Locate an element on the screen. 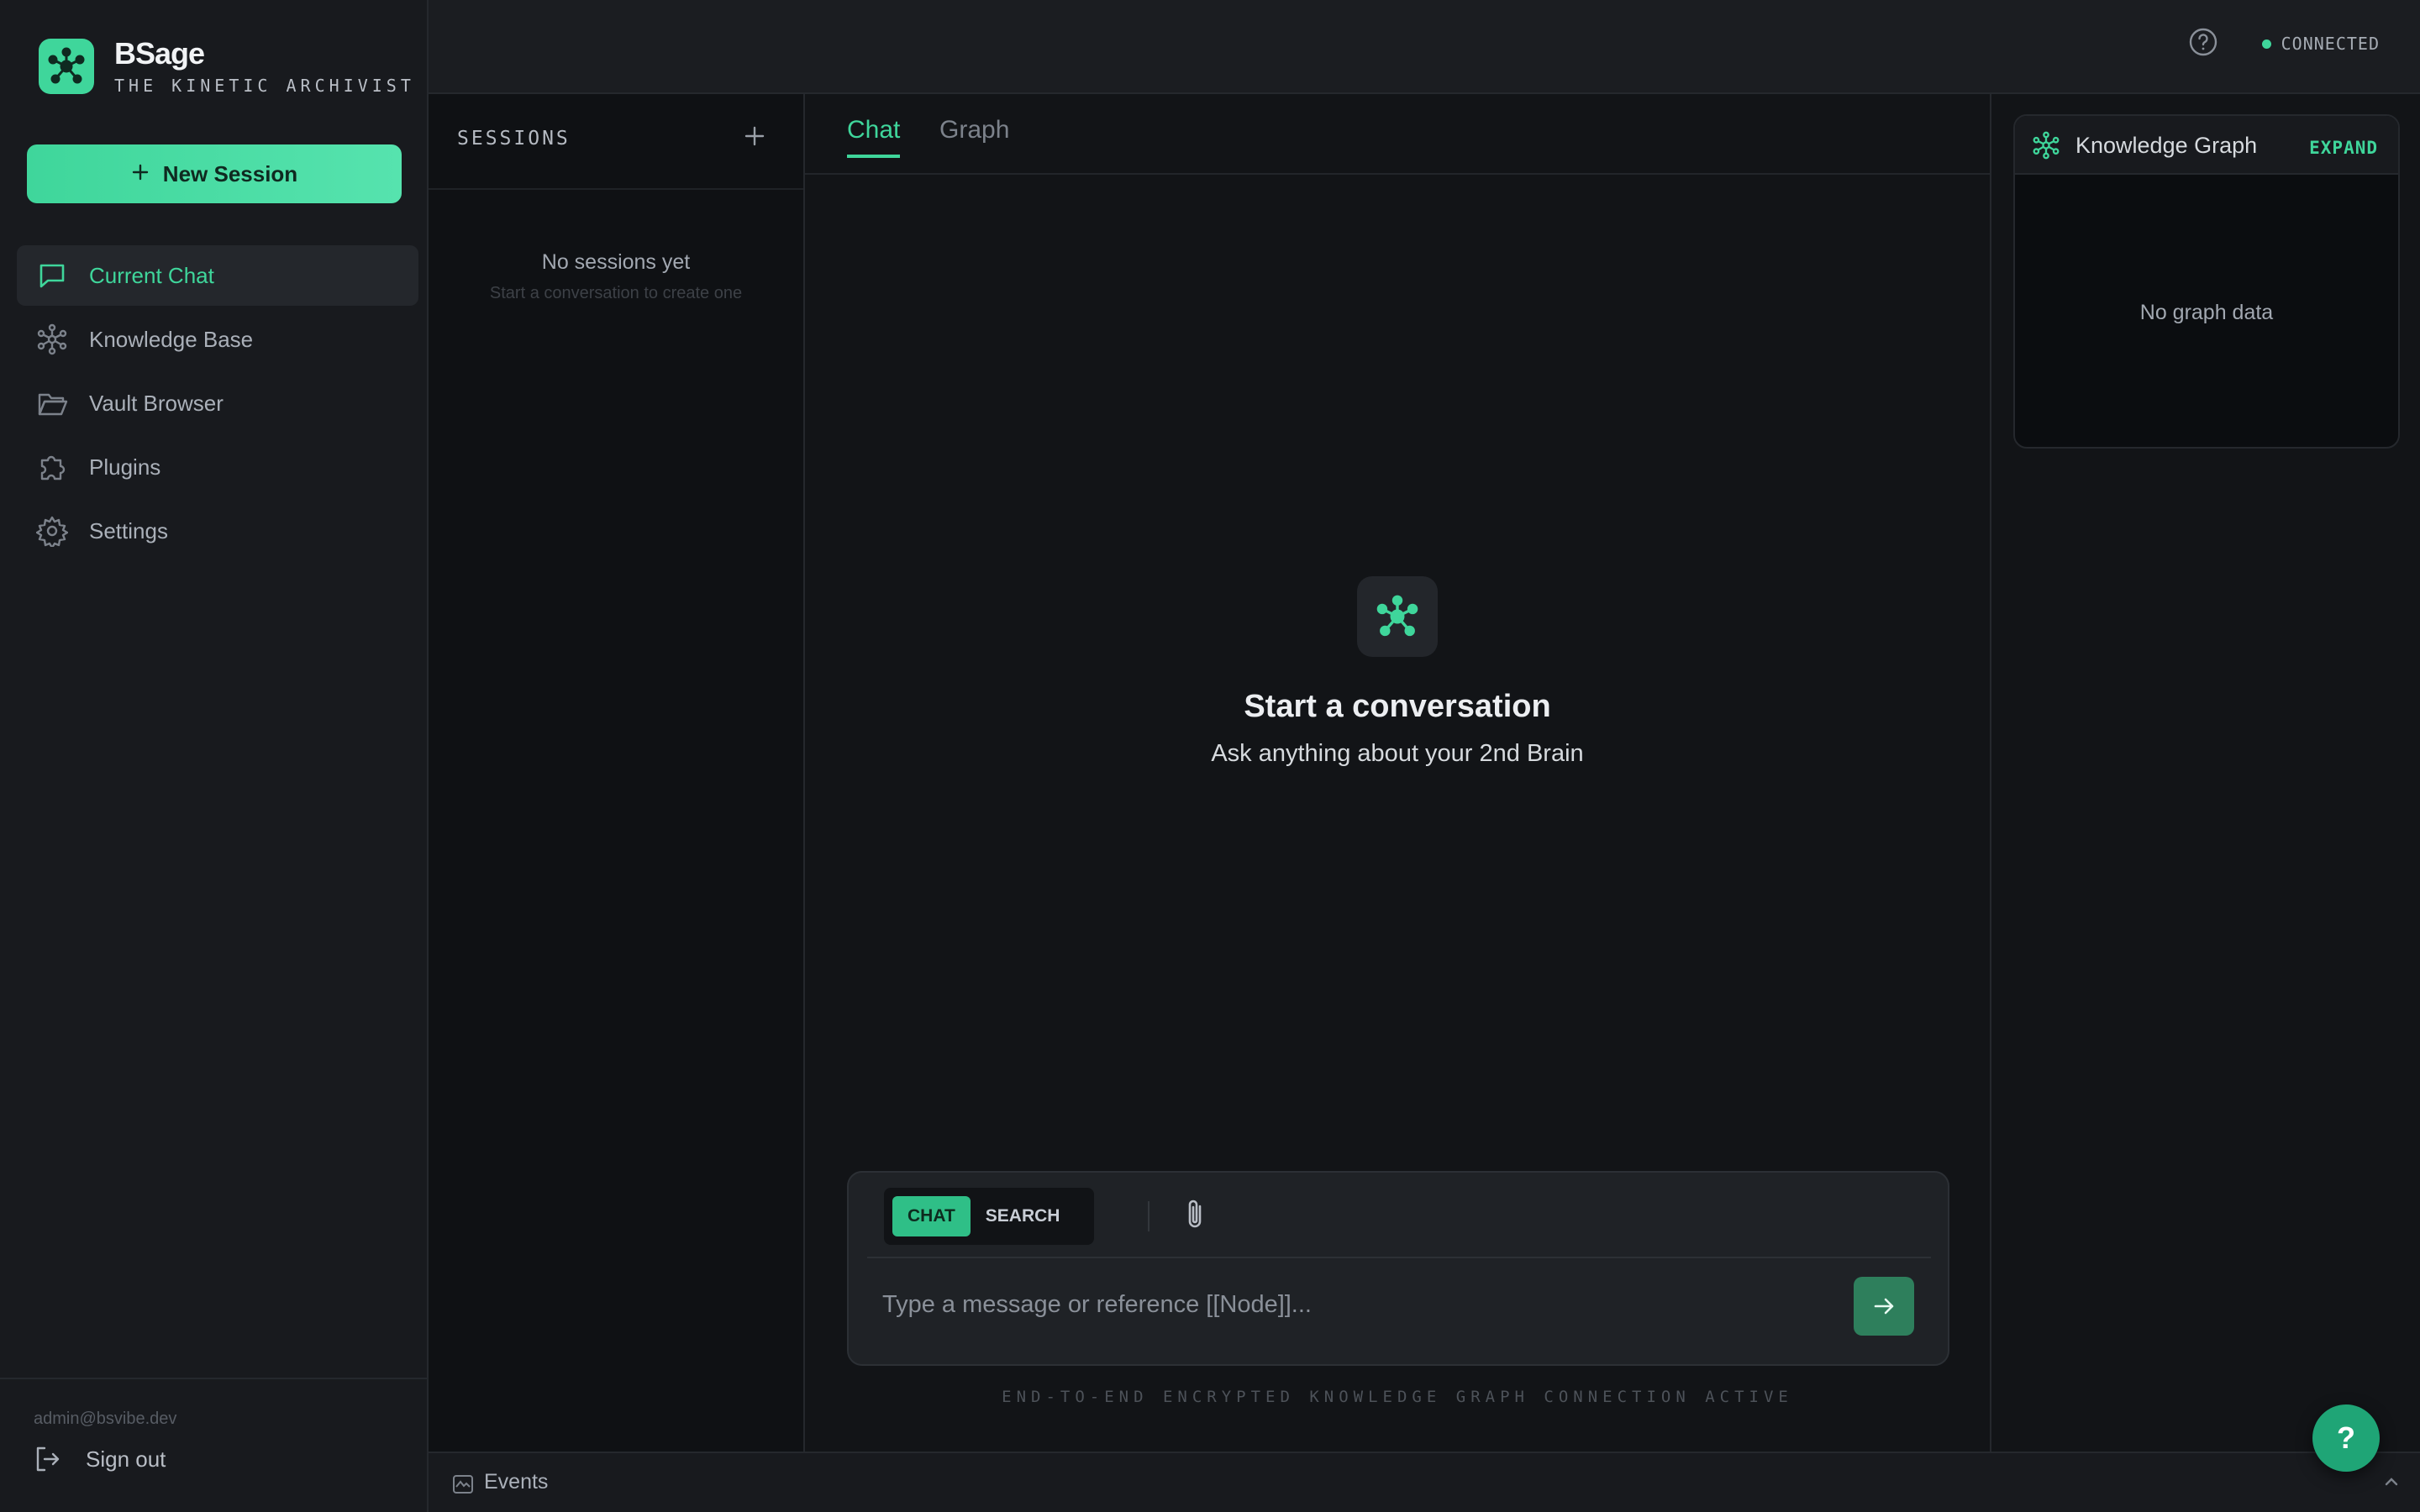 Image resolution: width=2420 pixels, height=1512 pixels. connection-status: CONNECTED is located at coordinates (2321, 44).